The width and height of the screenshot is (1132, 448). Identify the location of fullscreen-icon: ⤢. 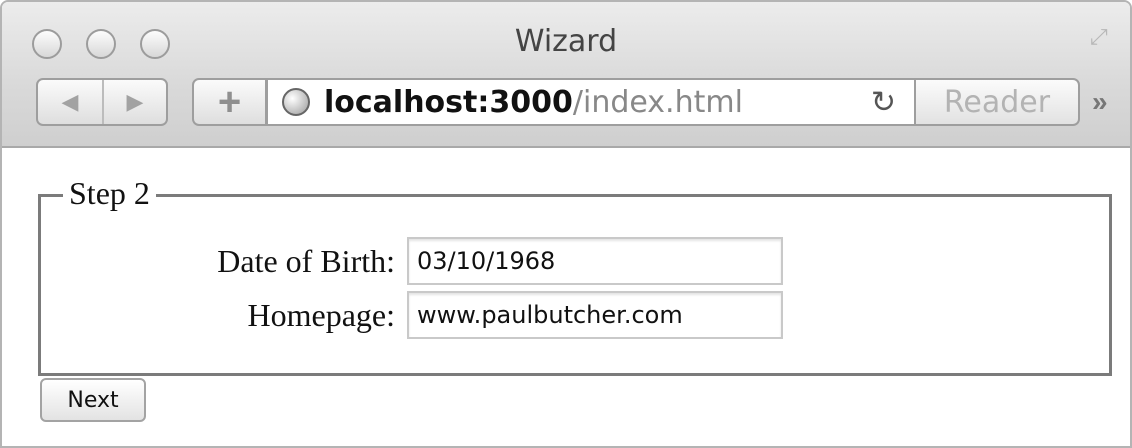
(1105, 39).